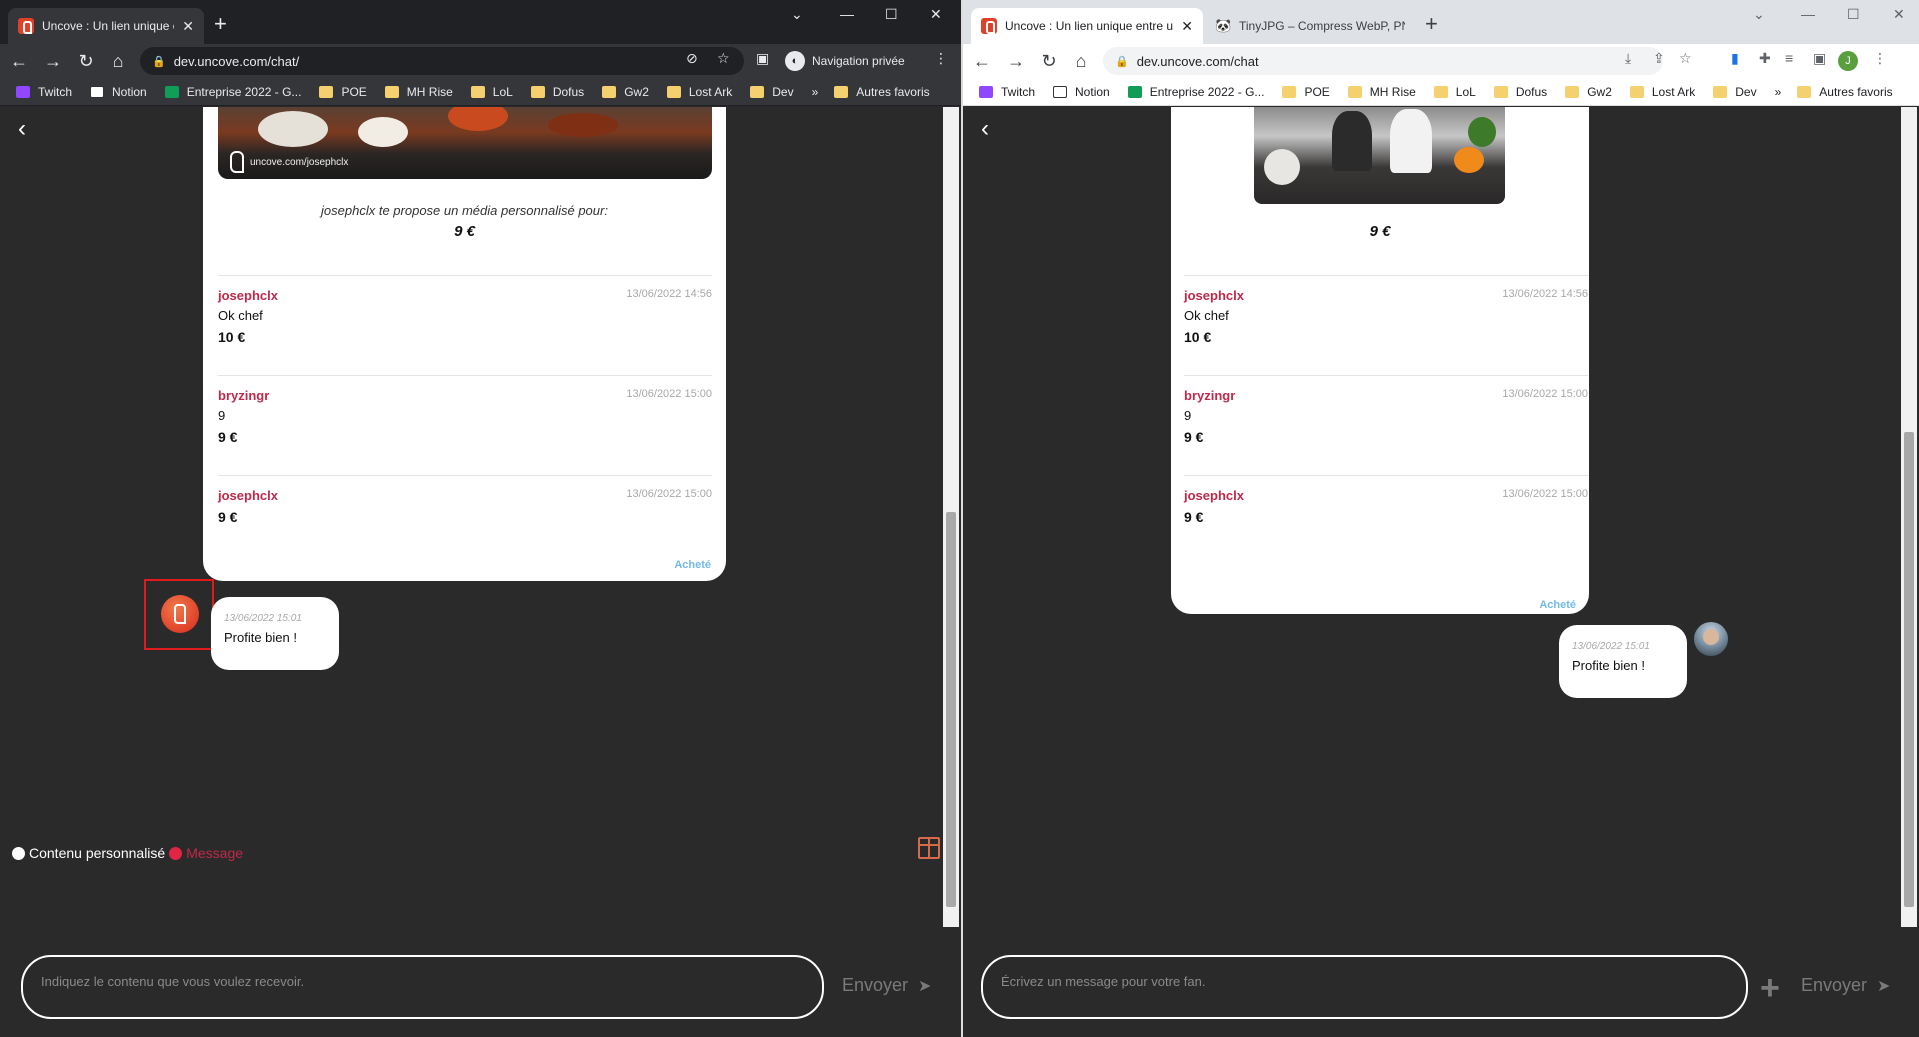 The image size is (1919, 1037). I want to click on profile-avatar: J, so click(1848, 61).